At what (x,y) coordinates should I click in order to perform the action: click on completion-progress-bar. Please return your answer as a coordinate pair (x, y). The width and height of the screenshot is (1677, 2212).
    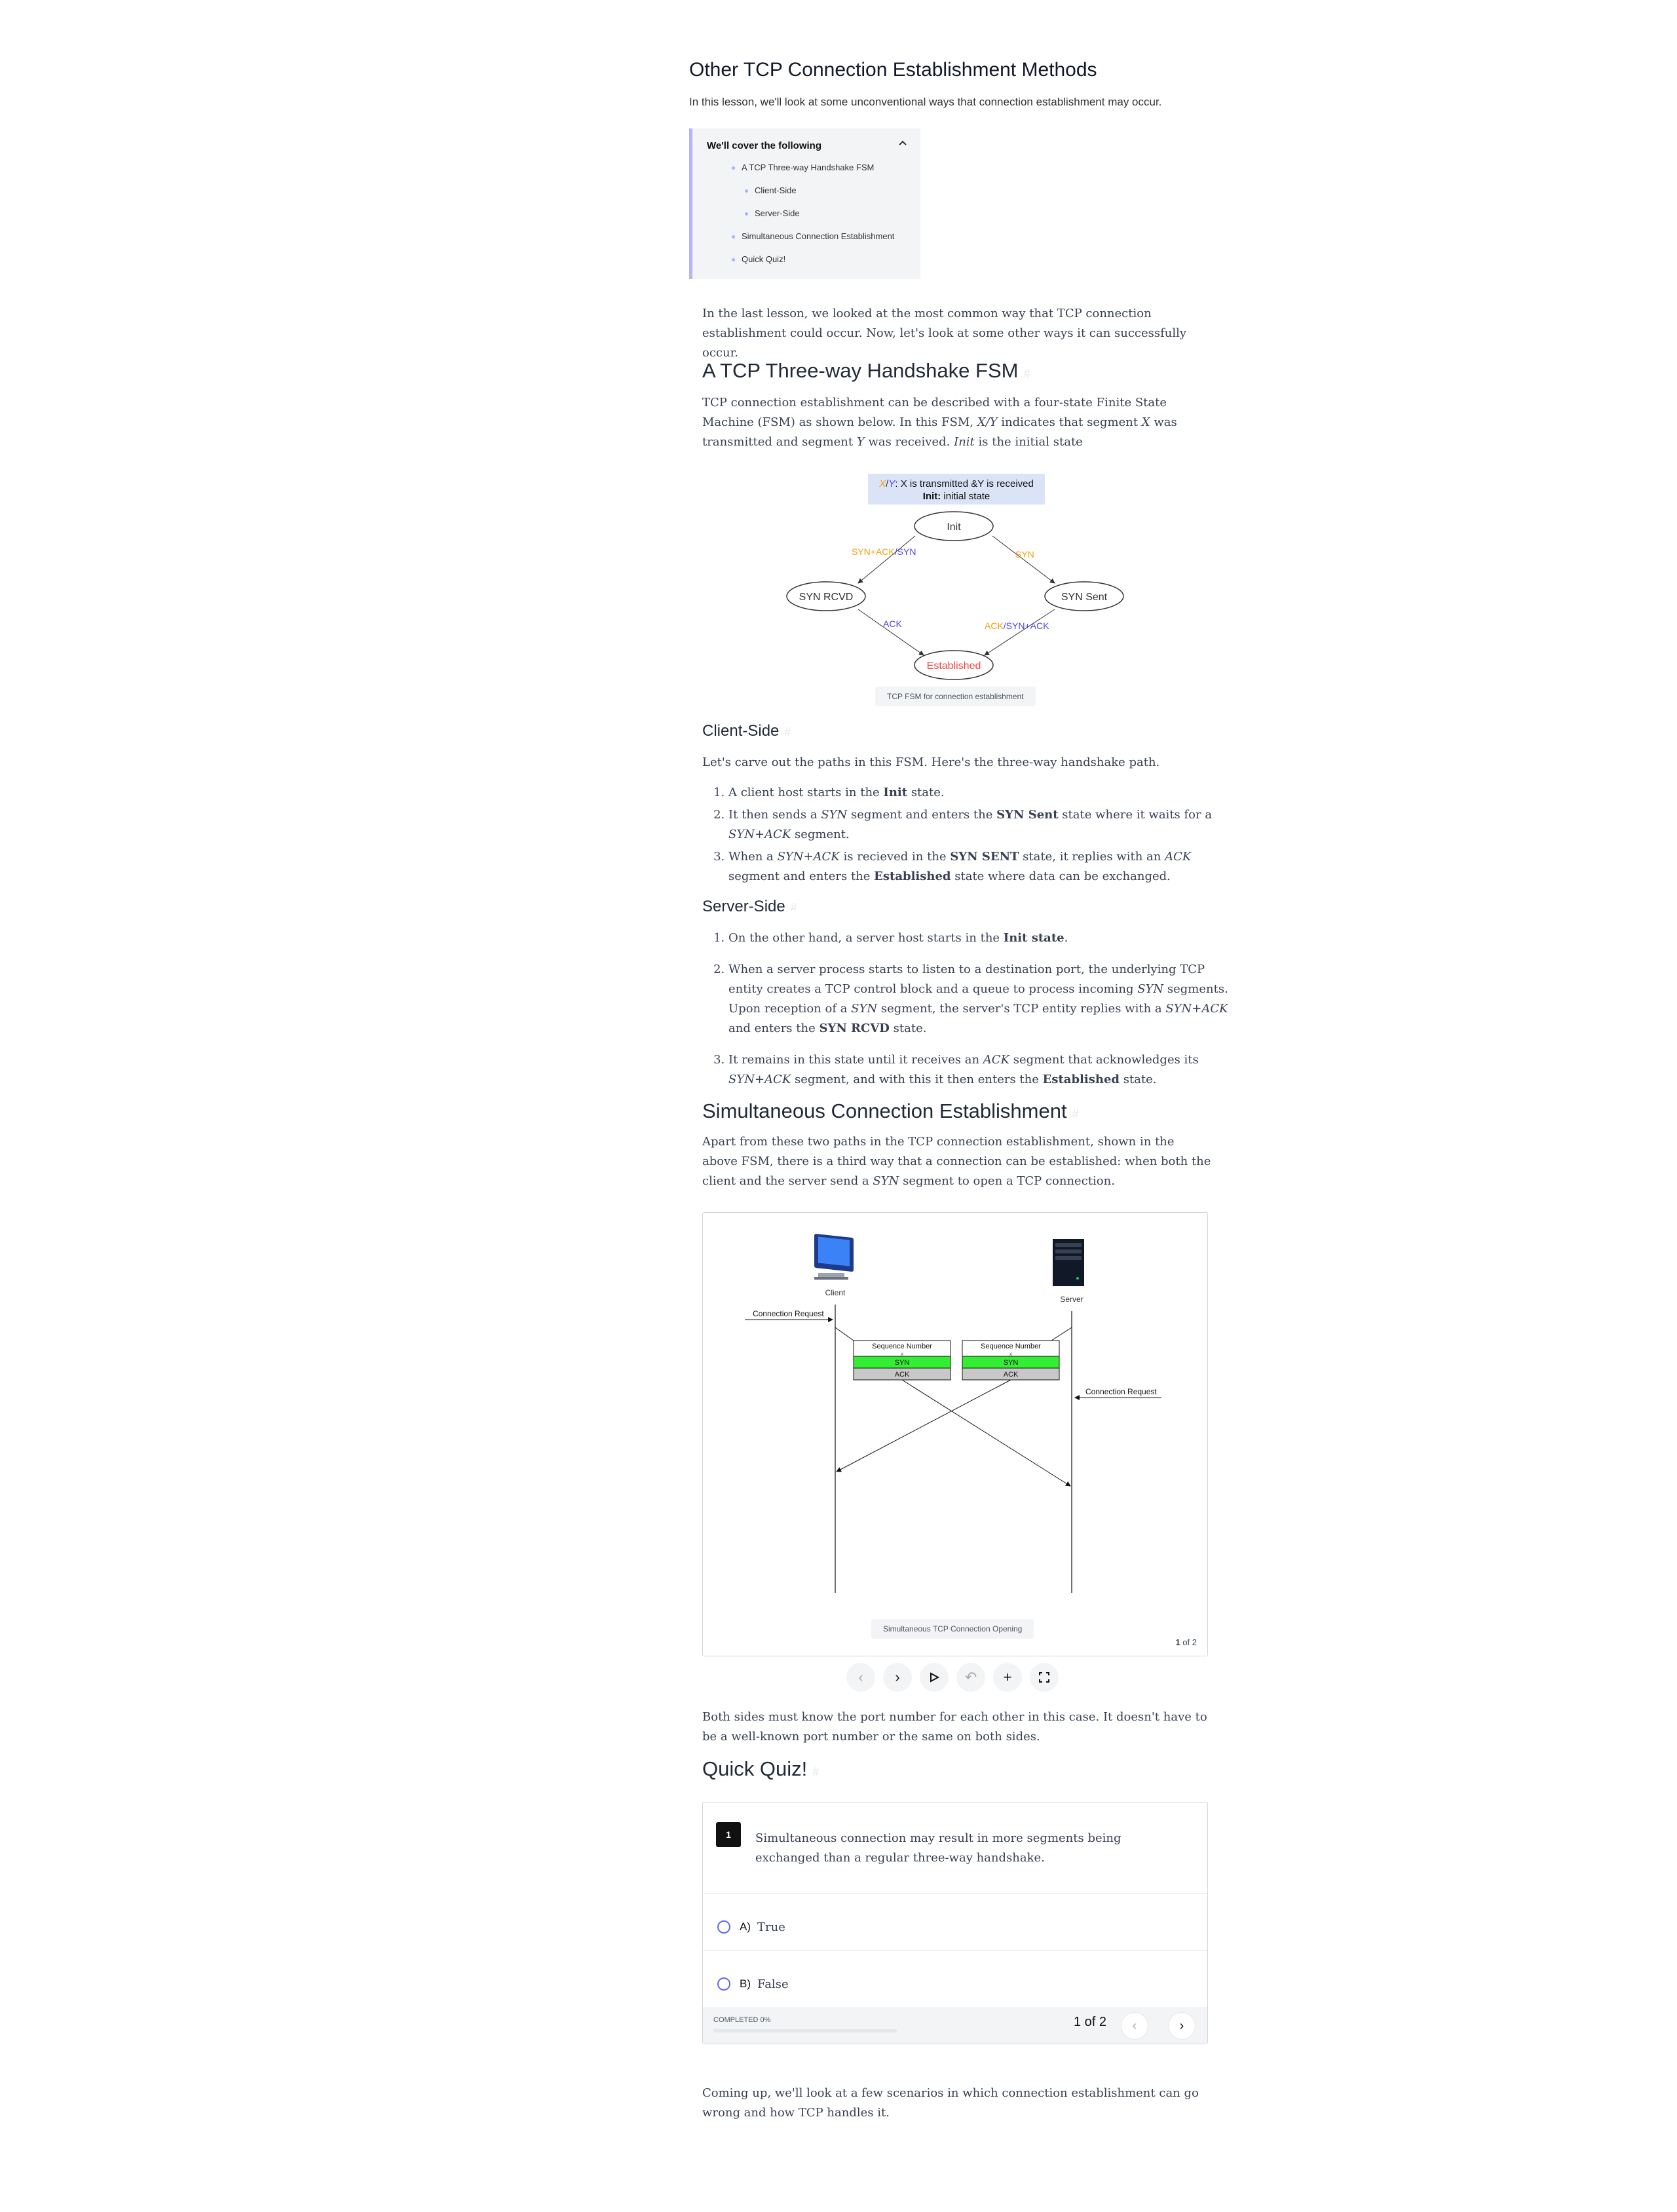
    Looking at the image, I should click on (805, 2030).